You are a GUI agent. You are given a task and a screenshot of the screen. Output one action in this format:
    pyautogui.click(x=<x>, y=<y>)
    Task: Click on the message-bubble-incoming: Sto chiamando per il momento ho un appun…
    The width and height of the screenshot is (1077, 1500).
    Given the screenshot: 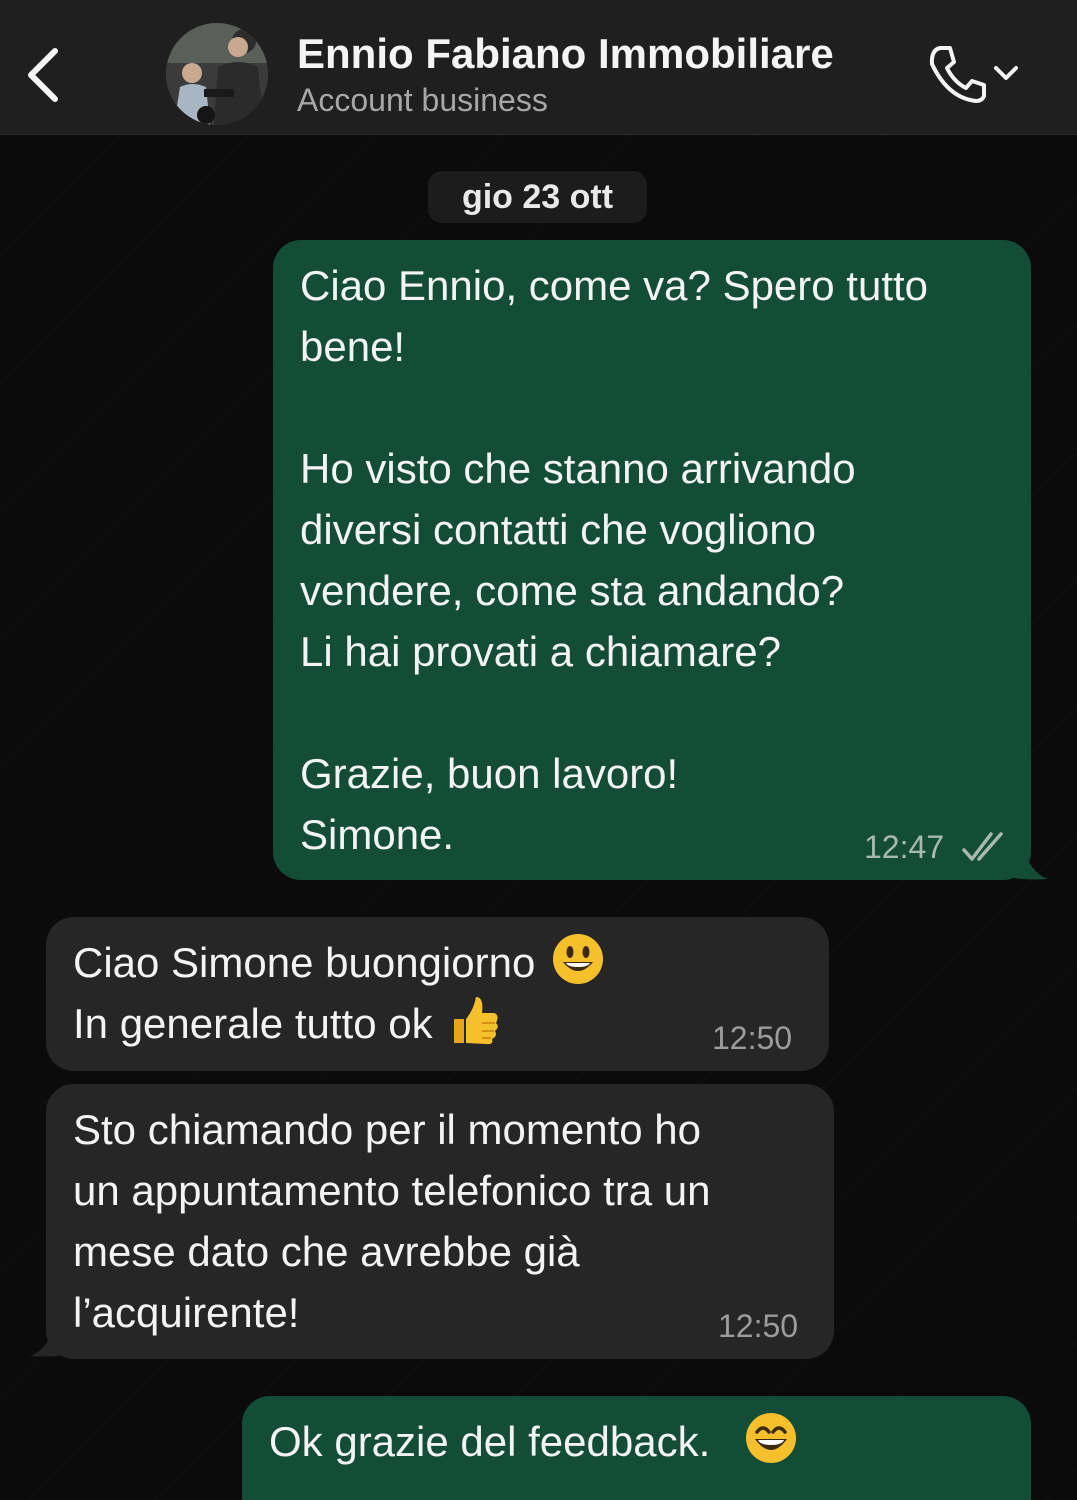 What is the action you would take?
    pyautogui.click(x=440, y=1221)
    